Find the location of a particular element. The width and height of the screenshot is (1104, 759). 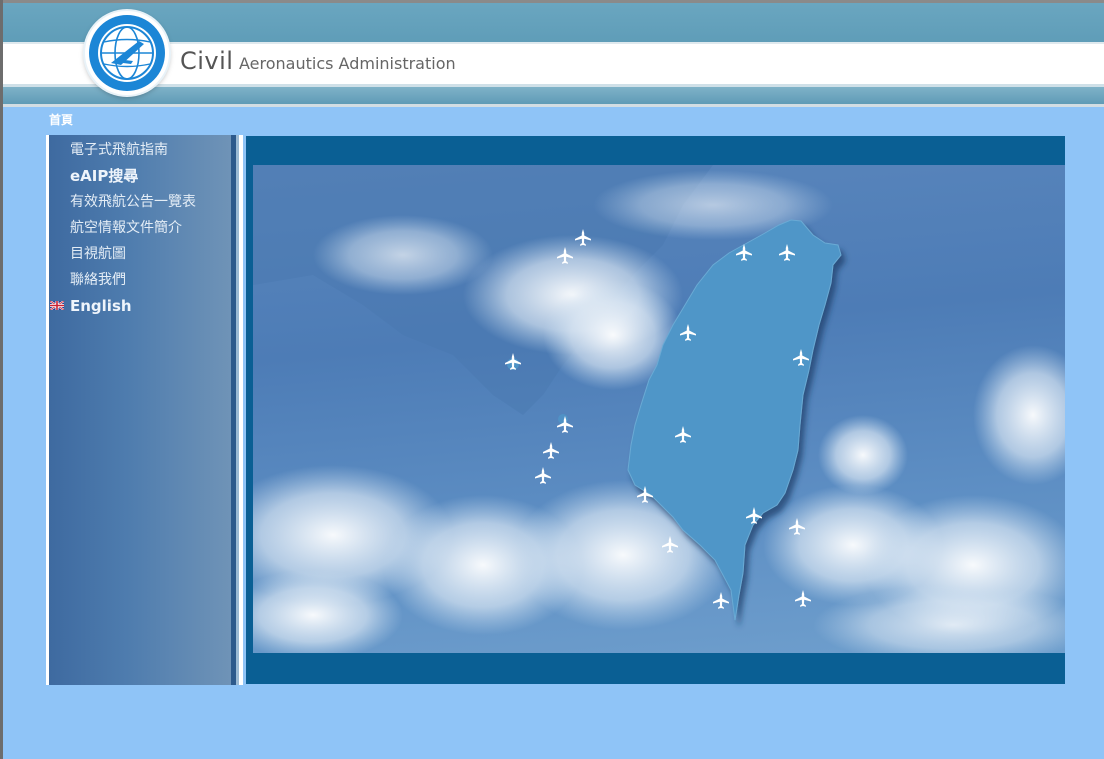

sidebar-item-notam-list: 有效飛航公告一覽表 is located at coordinates (122, 204).